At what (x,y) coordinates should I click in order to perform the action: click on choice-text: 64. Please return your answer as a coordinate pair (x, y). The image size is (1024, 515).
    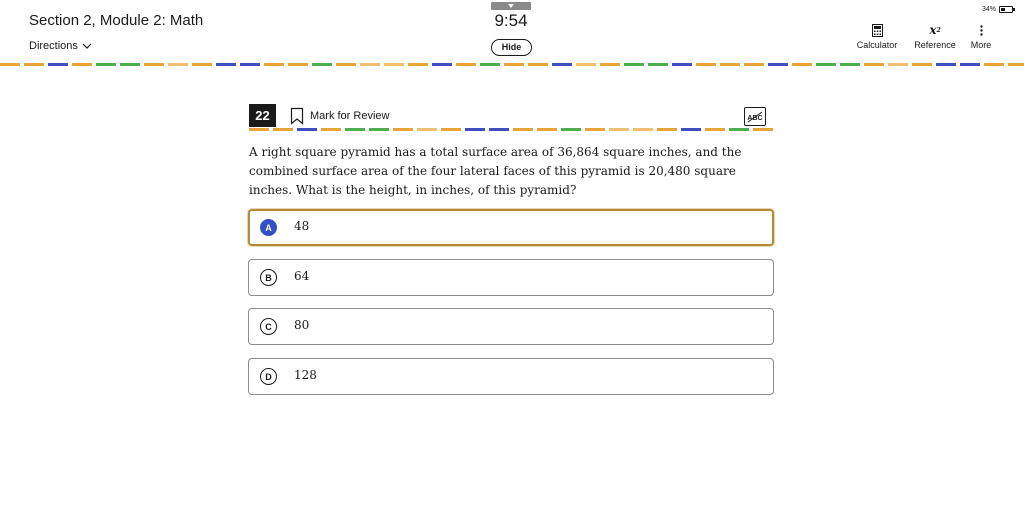
    Looking at the image, I should click on (302, 276).